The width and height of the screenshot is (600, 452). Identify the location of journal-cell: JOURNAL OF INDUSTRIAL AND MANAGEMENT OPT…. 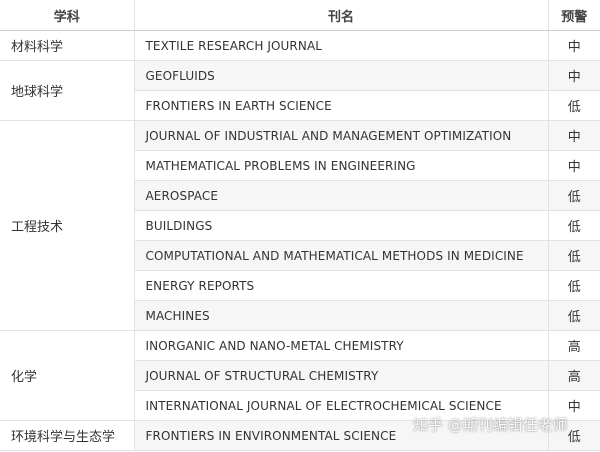
(341, 135).